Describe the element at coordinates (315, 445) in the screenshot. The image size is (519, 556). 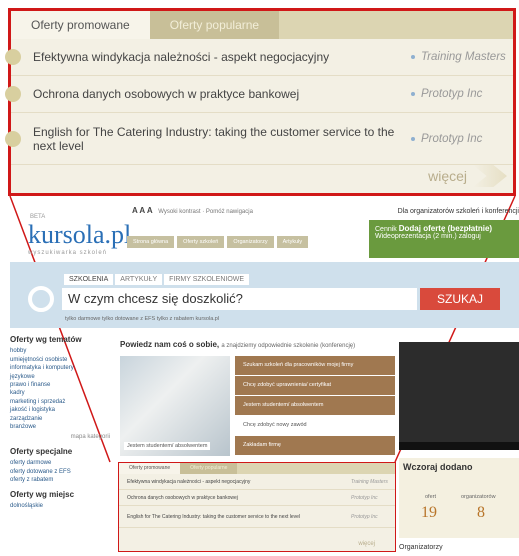
I see `hero-option: Zakładam firmę` at that location.